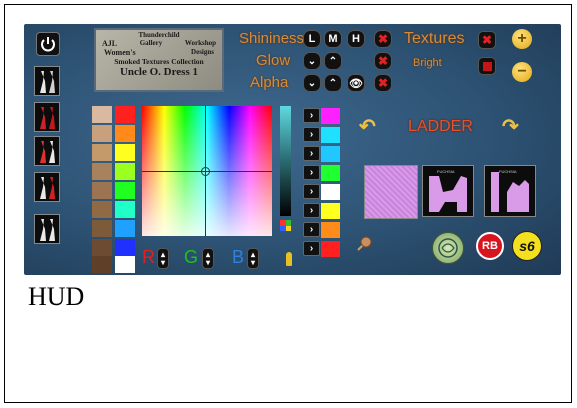  Describe the element at coordinates (207, 171) in the screenshot. I see `color-spectrum-picker` at that location.